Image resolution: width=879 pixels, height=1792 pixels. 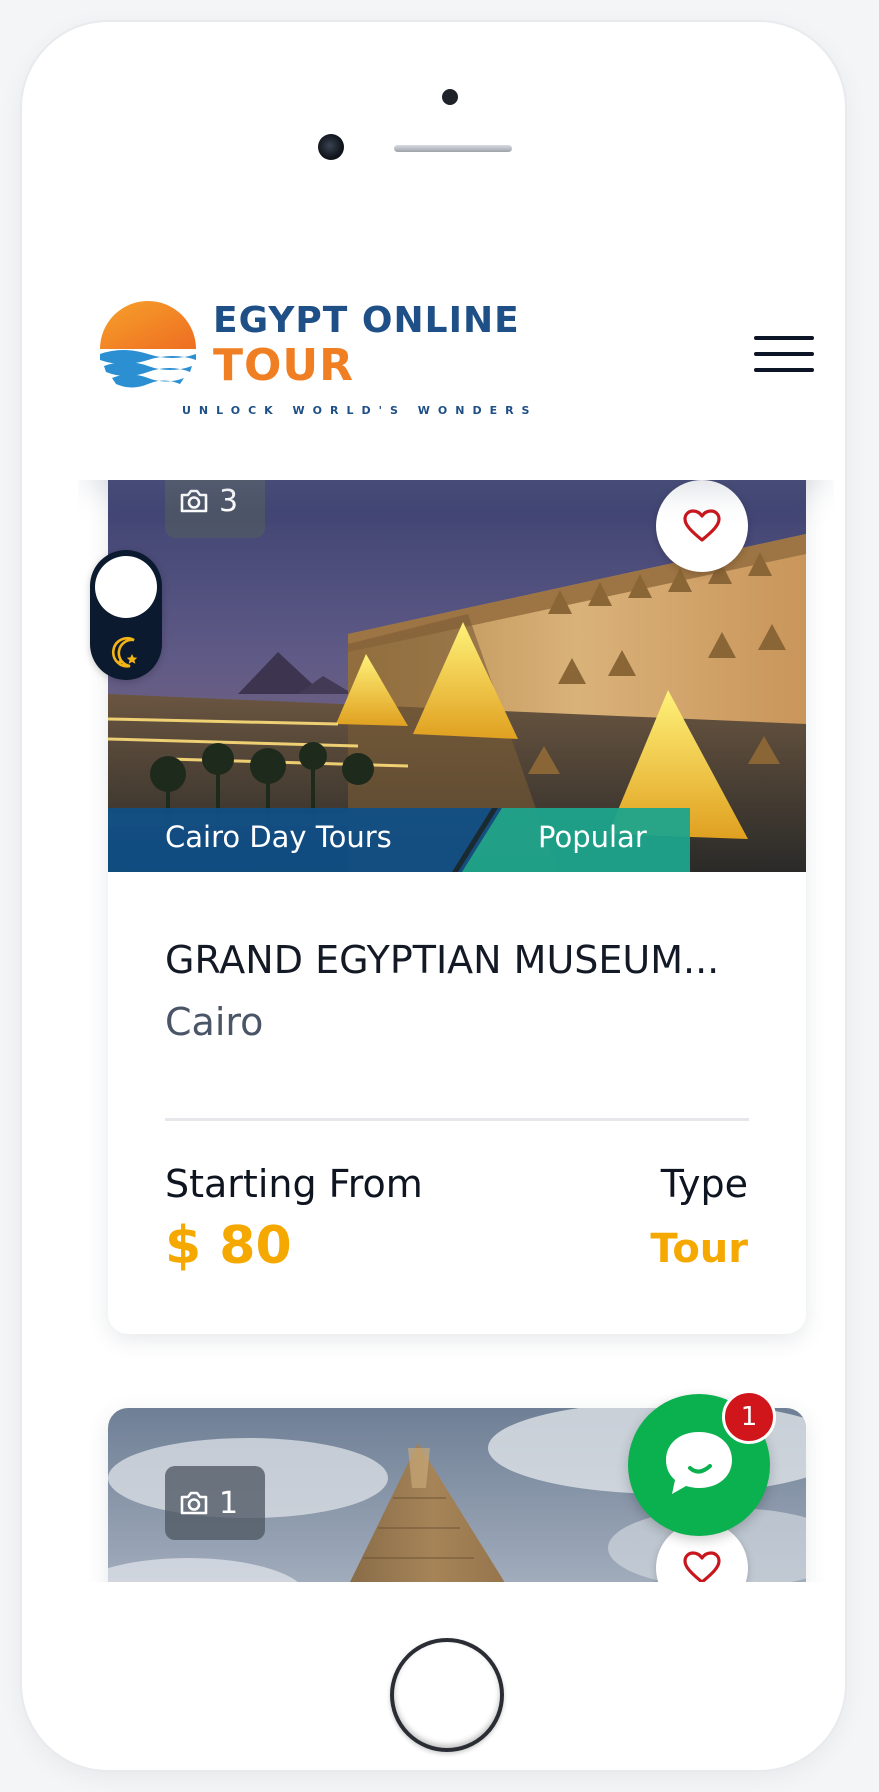 I want to click on site-header: EGYPT ONLINE TOUR UNLOCK WORLD'S WONDERS, so click(x=456, y=362).